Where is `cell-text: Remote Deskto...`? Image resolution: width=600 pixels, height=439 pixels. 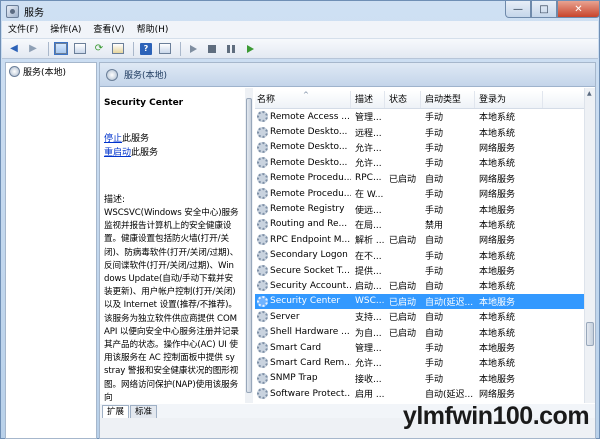 cell-text: Remote Deskto... is located at coordinates (309, 147).